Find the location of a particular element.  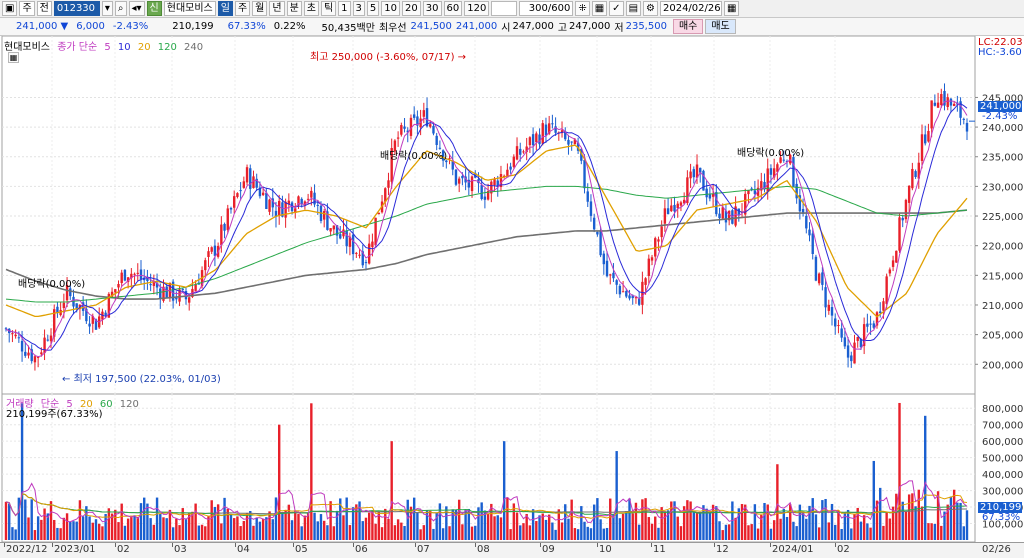

stock-code-input: 012330 is located at coordinates (76, 8).